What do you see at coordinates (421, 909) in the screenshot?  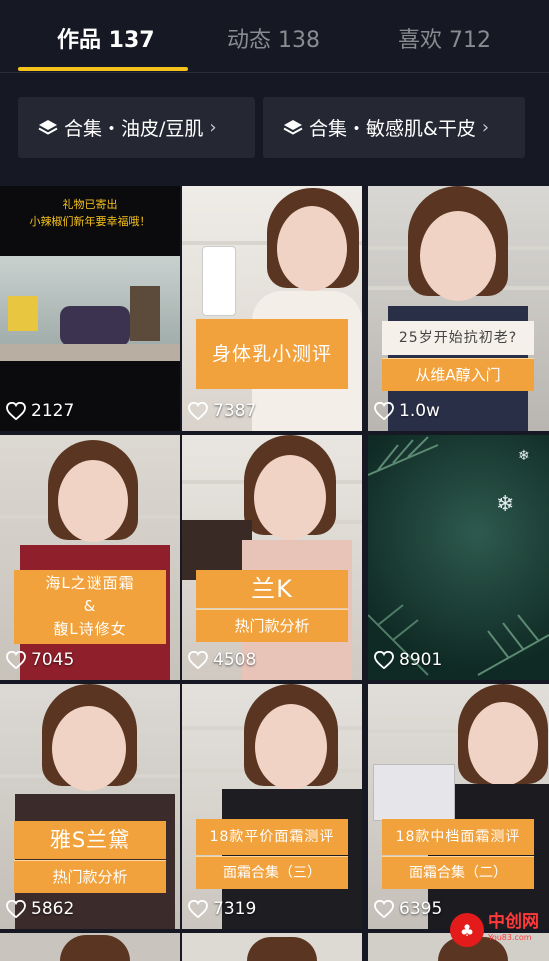 I see `like-count-value: 6395` at bounding box center [421, 909].